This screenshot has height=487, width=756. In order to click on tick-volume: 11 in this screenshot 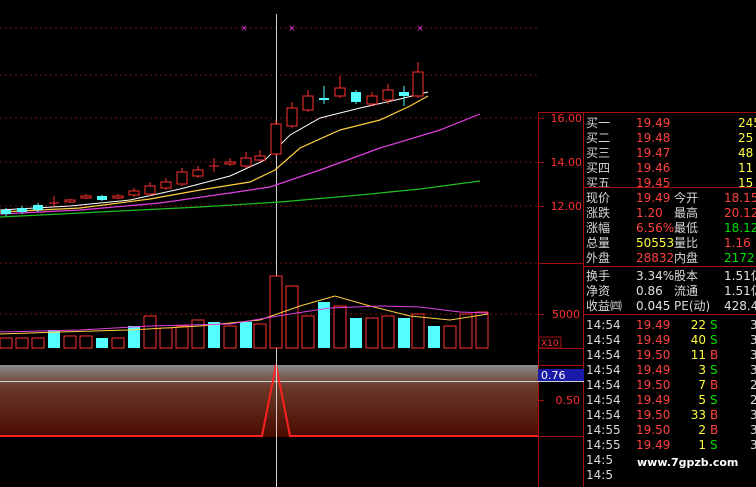, I will do `click(698, 355)`.